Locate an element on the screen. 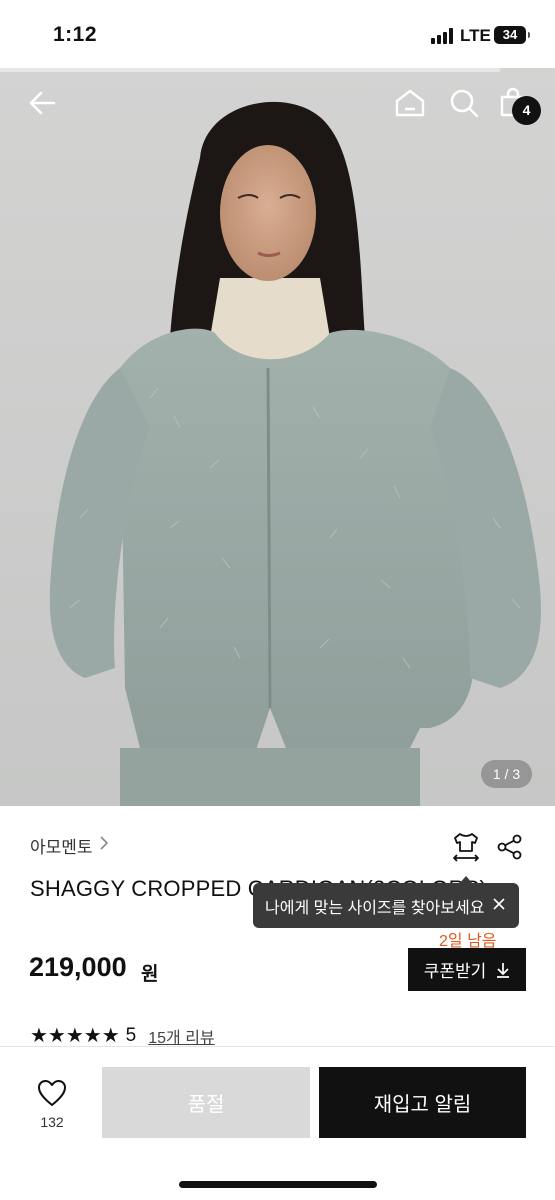 Image resolution: width=555 pixels, height=1200 pixels. size-guide-icon is located at coordinates (466, 847).